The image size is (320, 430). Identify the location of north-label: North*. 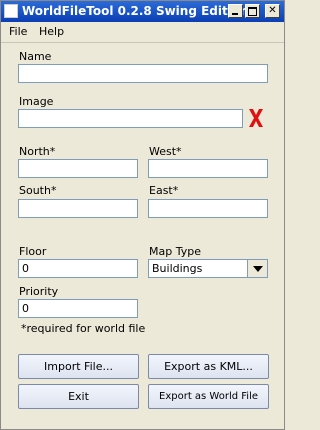
(37, 151).